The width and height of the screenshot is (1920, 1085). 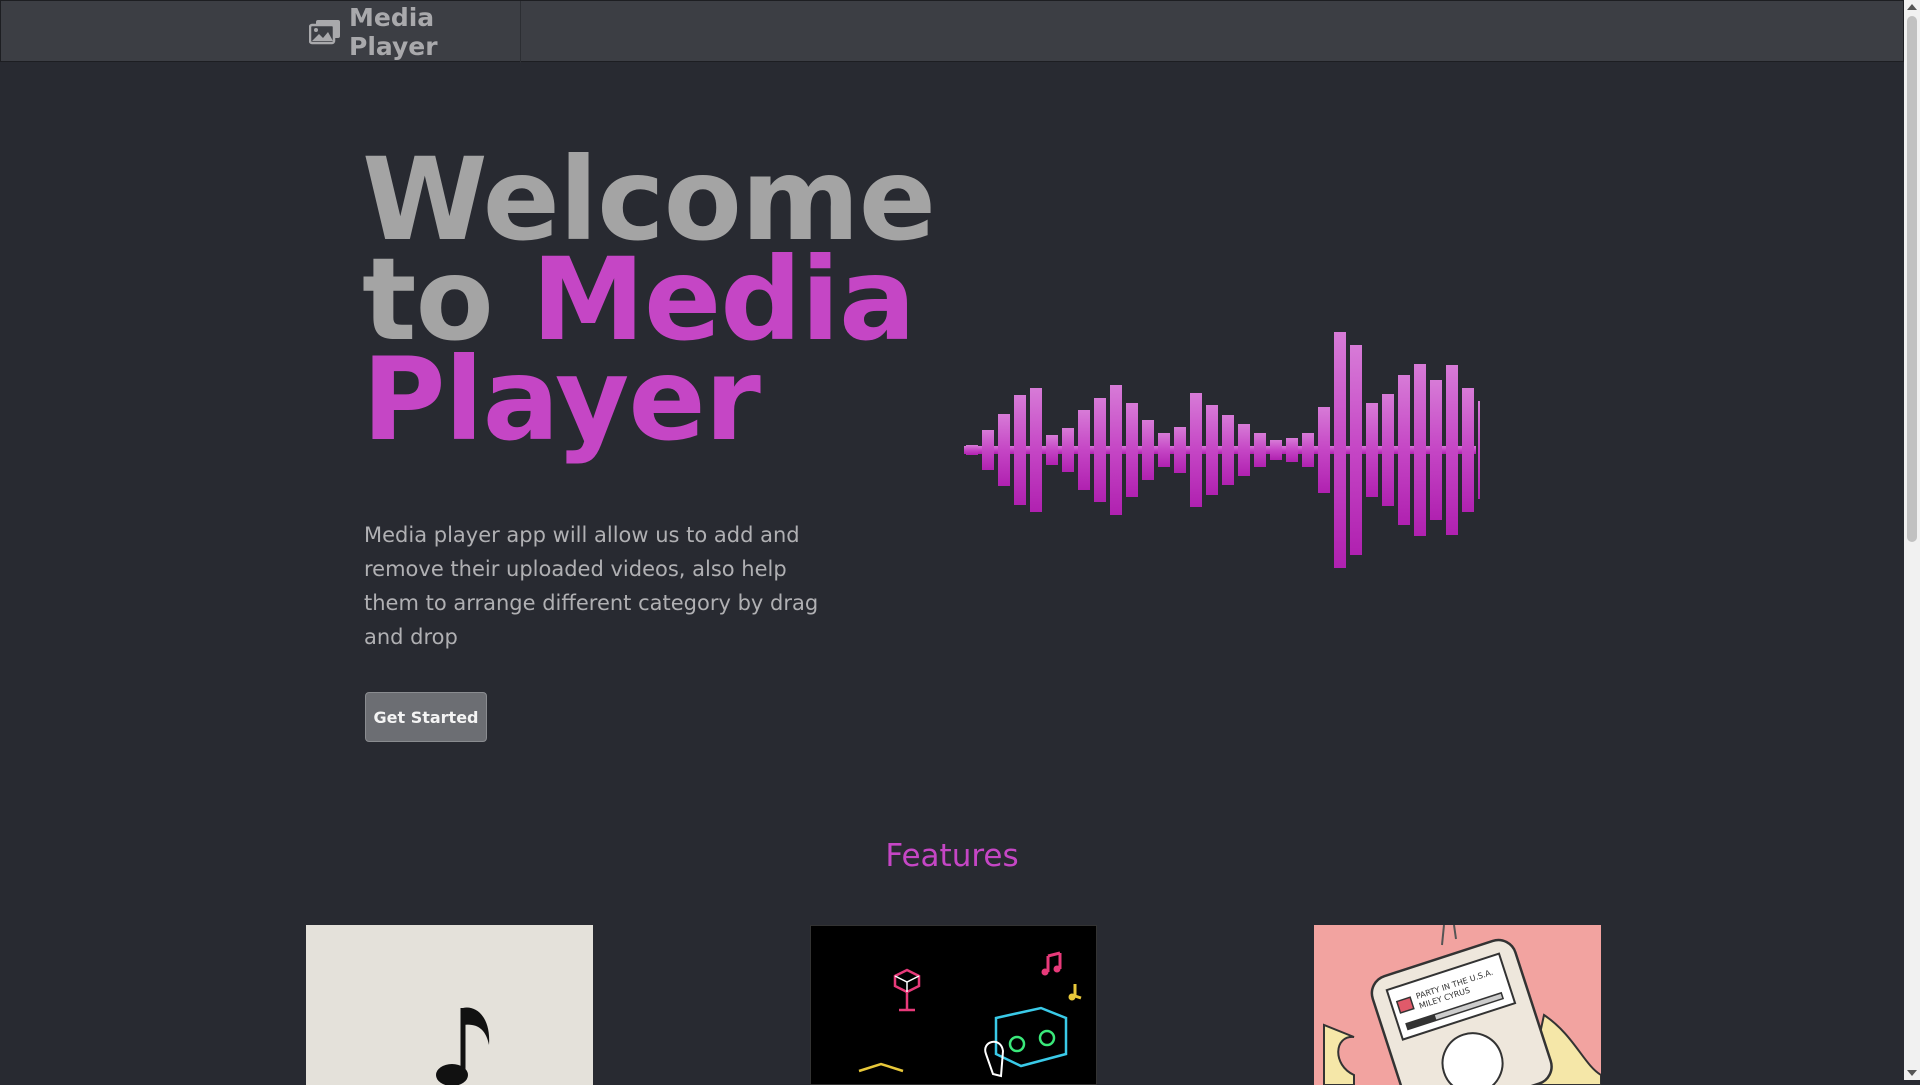 What do you see at coordinates (393, 32) in the screenshot?
I see `brand-title: Media Player` at bounding box center [393, 32].